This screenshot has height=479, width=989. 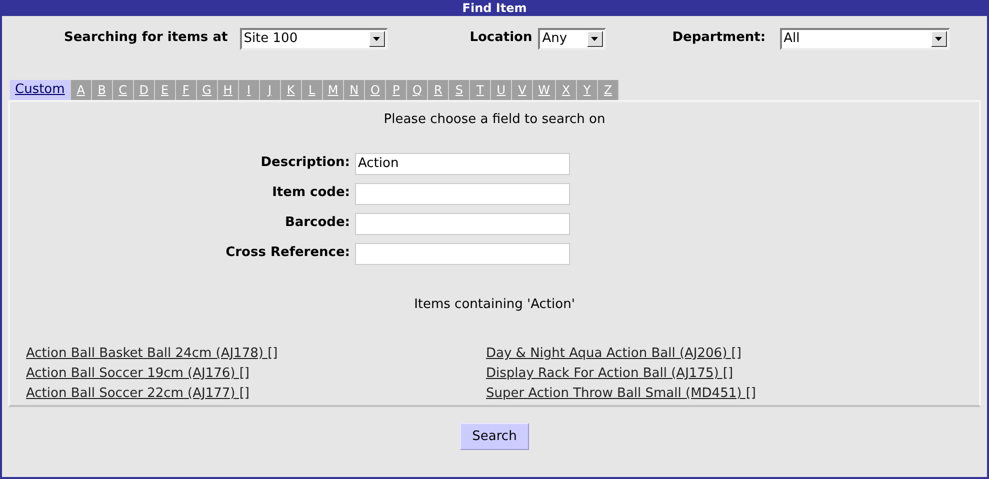 What do you see at coordinates (270, 39) in the screenshot?
I see `dropdown-value: Site 100` at bounding box center [270, 39].